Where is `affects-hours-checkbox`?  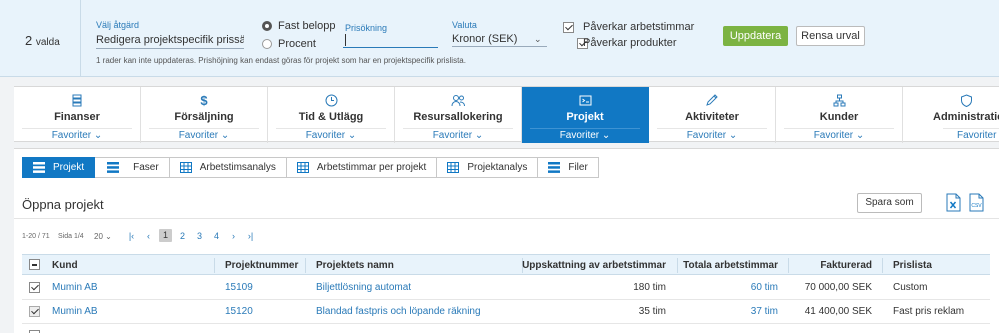 affects-hours-checkbox is located at coordinates (568, 27).